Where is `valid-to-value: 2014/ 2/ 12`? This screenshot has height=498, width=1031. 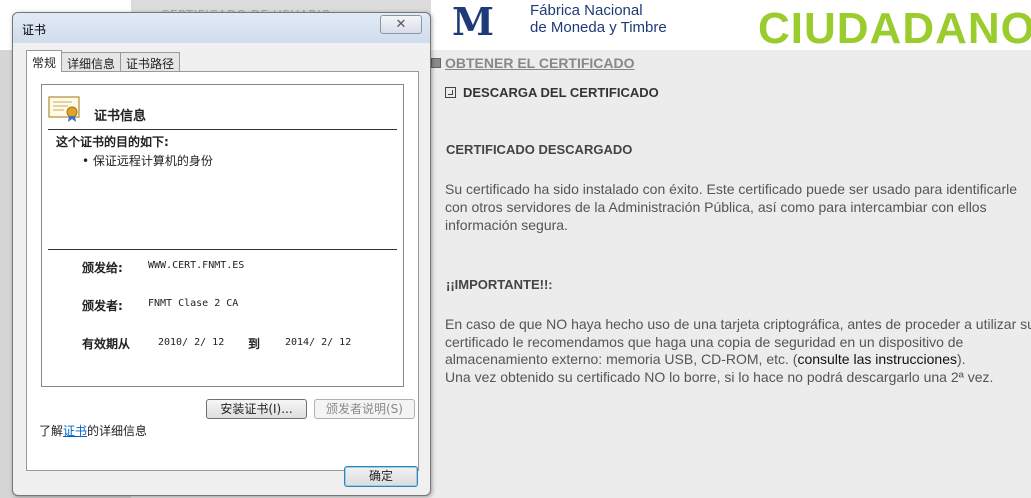
valid-to-value: 2014/ 2/ 12 is located at coordinates (318, 342).